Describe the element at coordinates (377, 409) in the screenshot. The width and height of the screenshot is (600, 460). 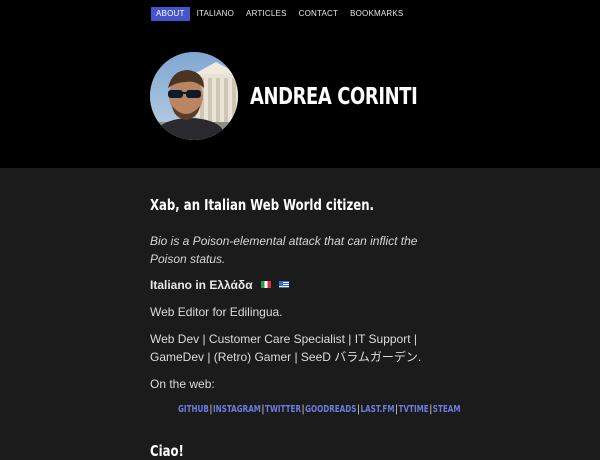
I see `link-lastfm: LAST.FM` at that location.